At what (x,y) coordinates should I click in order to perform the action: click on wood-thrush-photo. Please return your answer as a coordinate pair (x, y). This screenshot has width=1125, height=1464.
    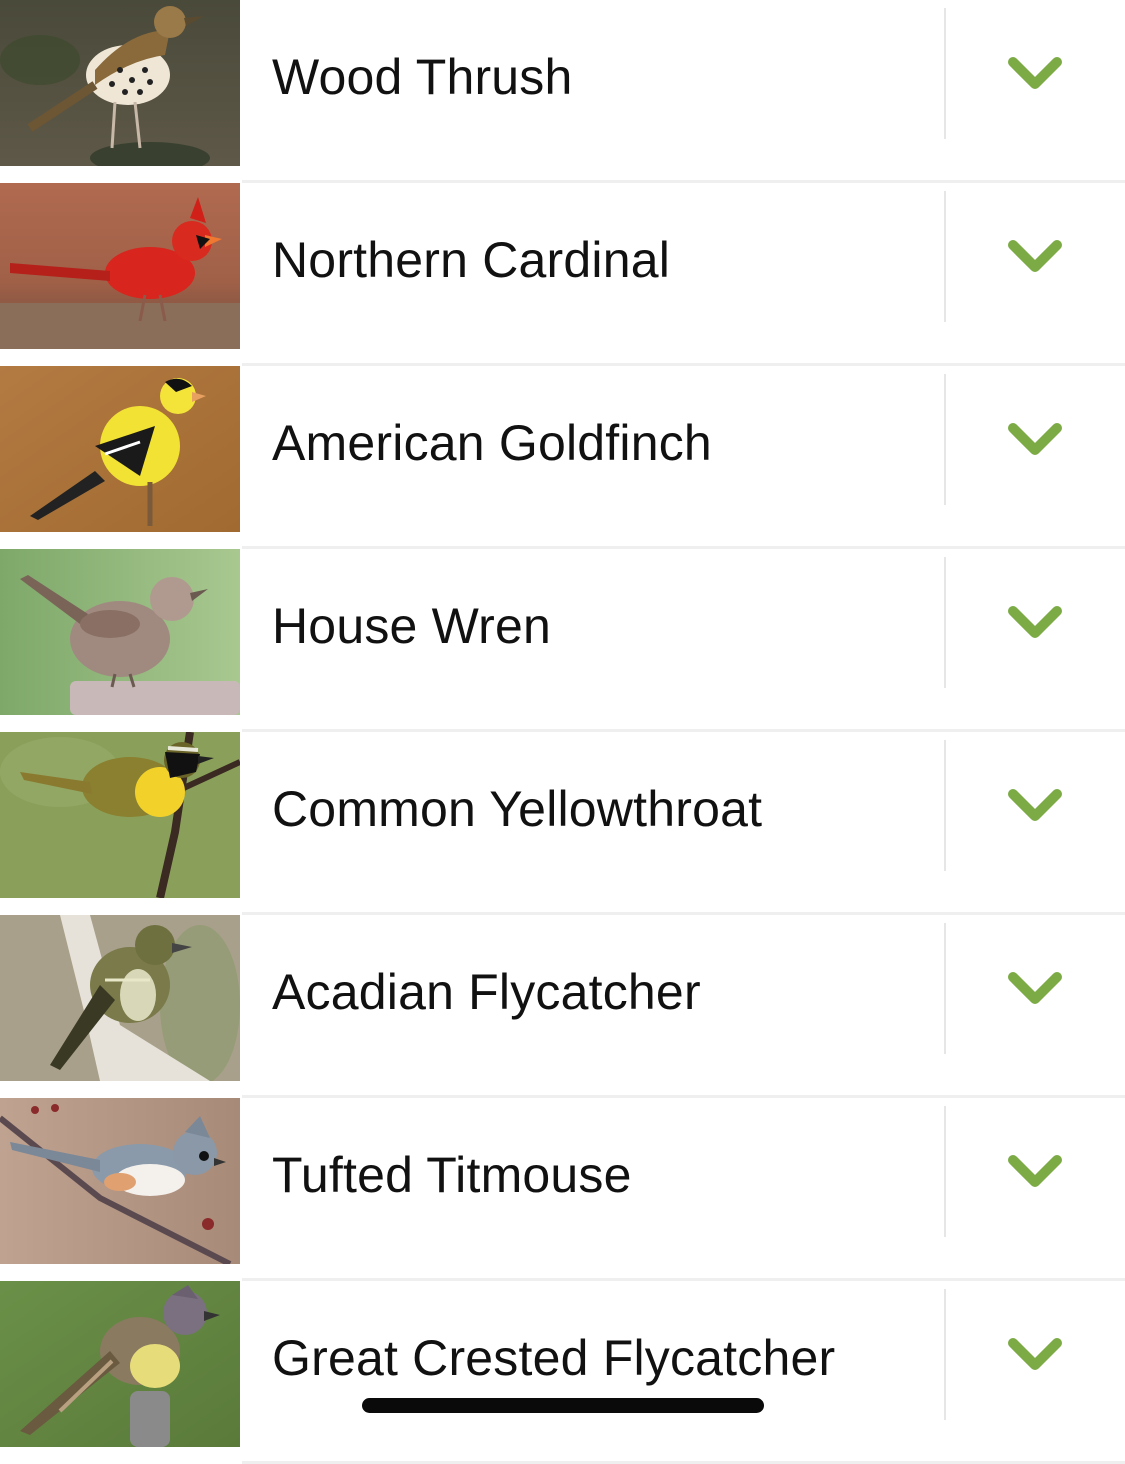
    Looking at the image, I should click on (120, 83).